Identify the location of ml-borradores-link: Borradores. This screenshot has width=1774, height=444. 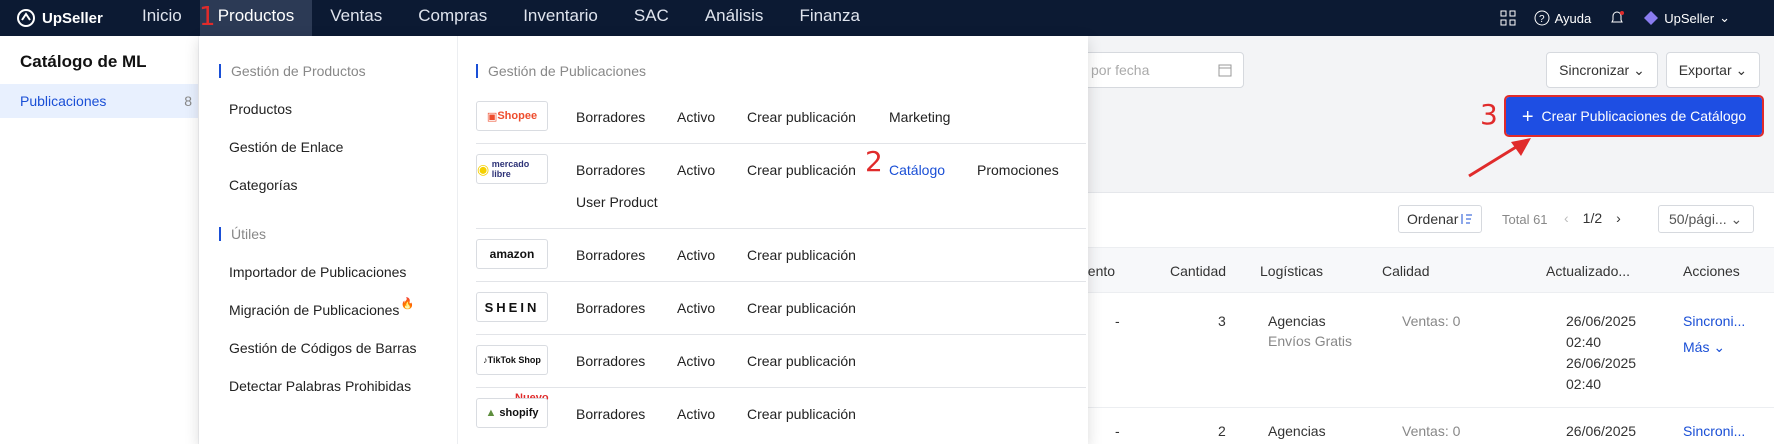
(610, 170).